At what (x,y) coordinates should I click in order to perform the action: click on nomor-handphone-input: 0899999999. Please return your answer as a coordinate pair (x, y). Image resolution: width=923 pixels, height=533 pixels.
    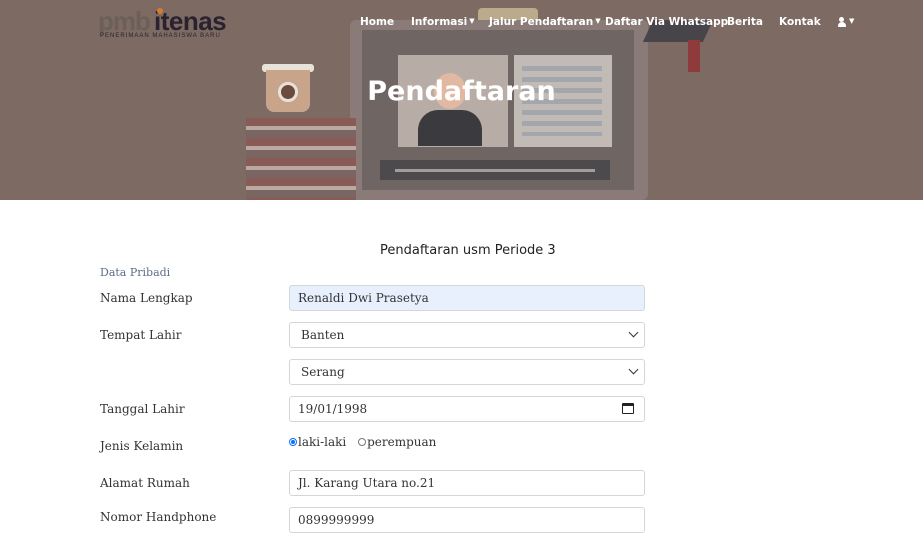
    Looking at the image, I should click on (467, 520).